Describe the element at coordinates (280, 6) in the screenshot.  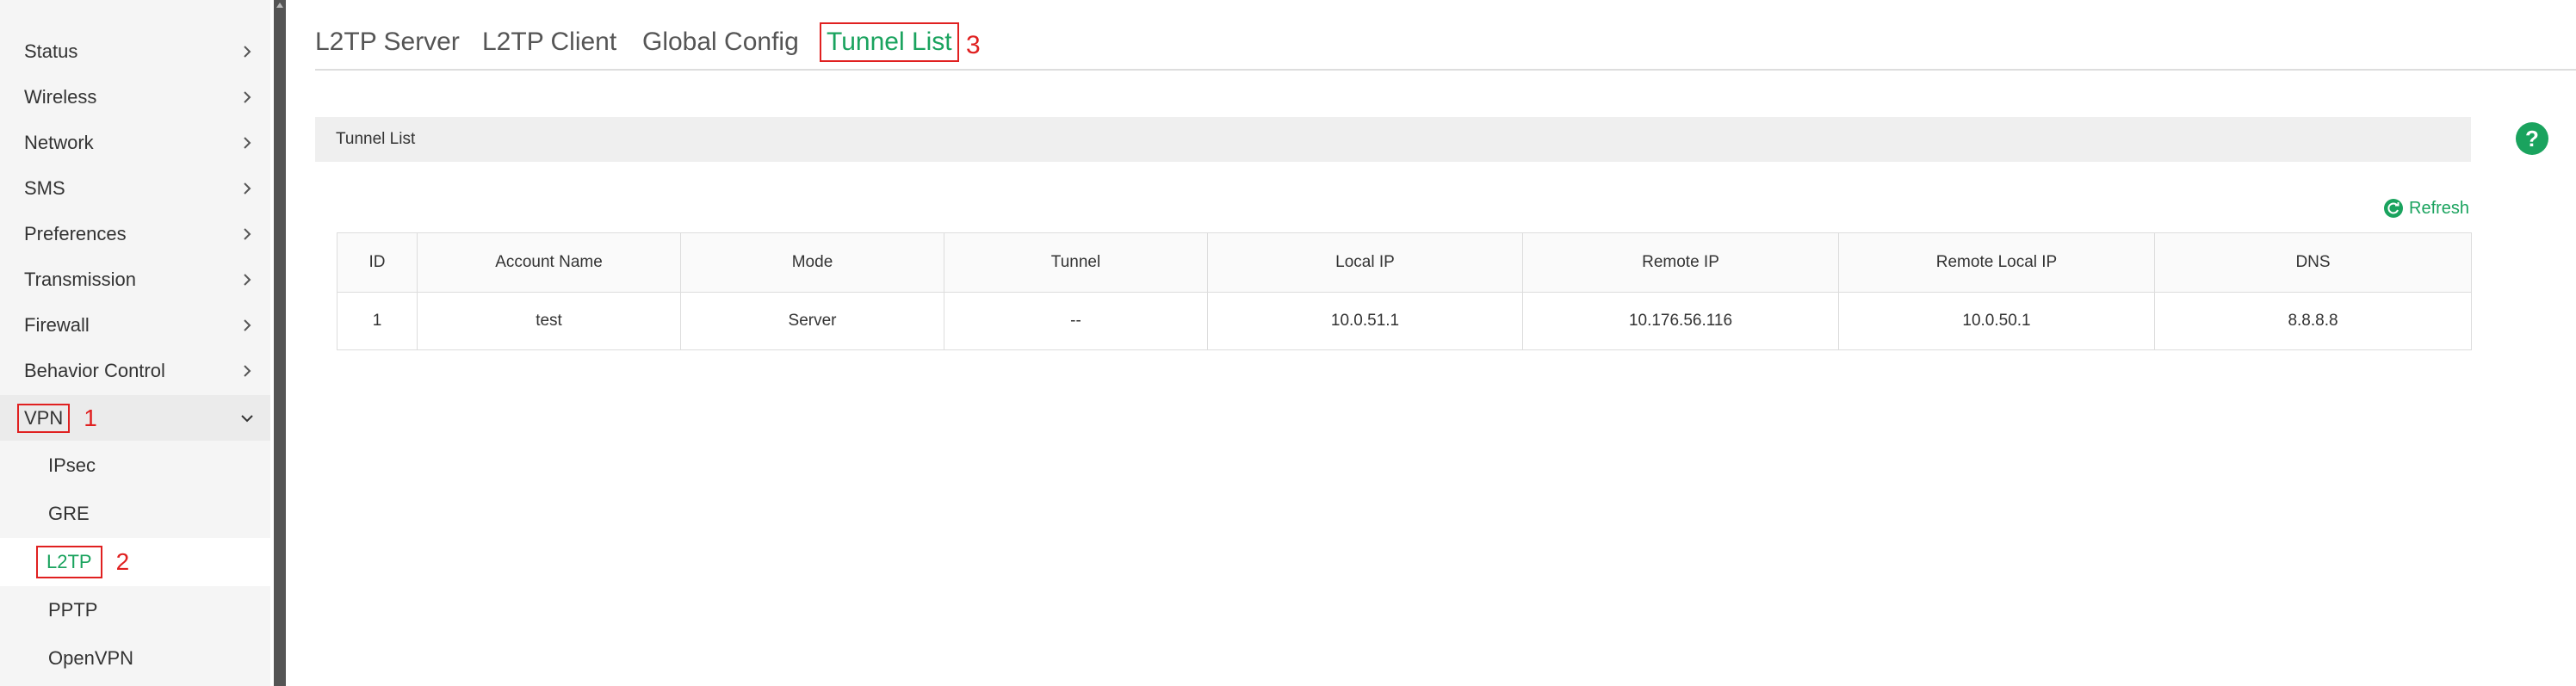
I see `scroll-up-arrow-icon` at that location.